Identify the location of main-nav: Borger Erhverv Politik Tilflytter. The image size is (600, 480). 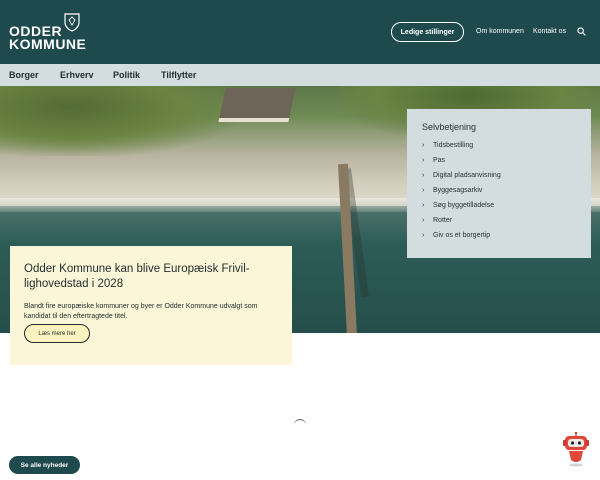
(300, 75).